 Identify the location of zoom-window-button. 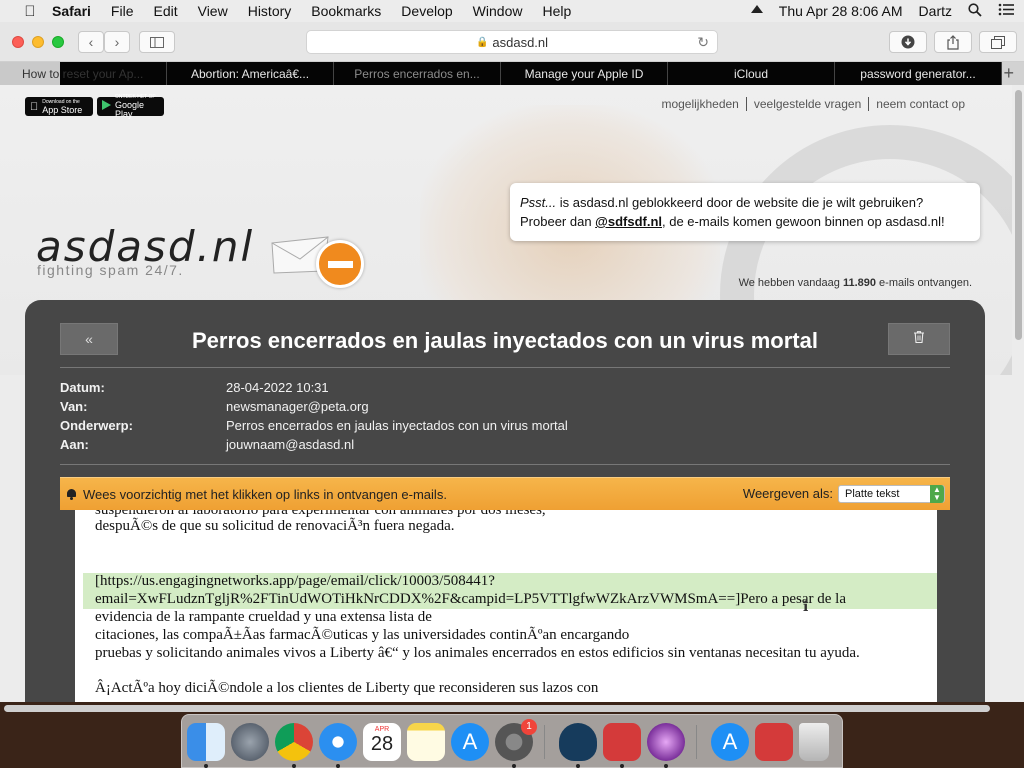
(58, 42).